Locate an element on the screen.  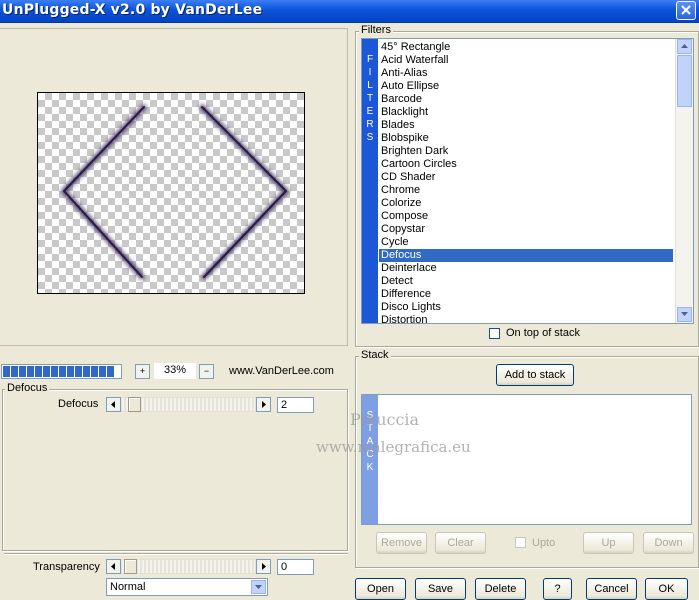
cancel-button: Cancel is located at coordinates (611, 589).